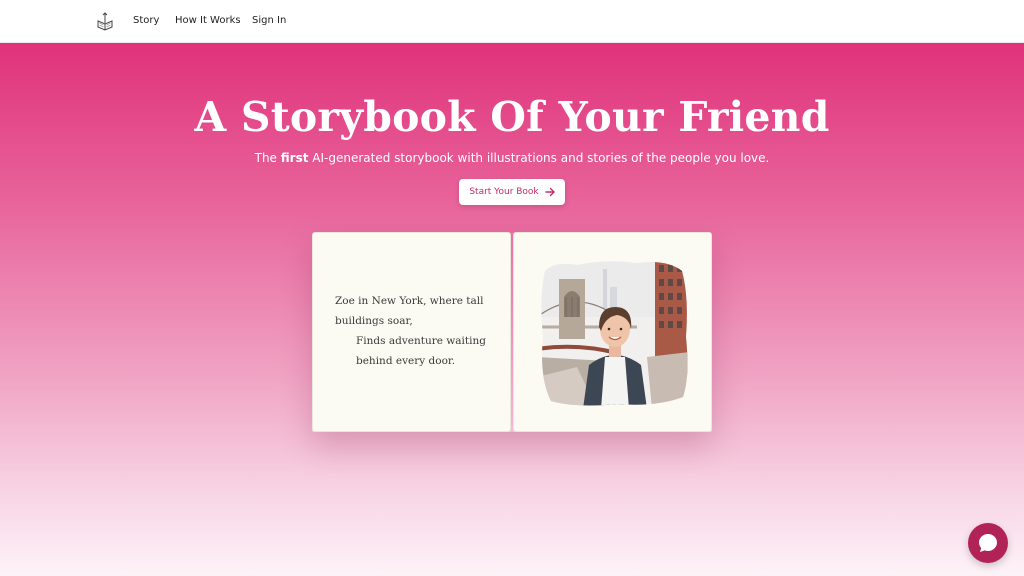  Describe the element at coordinates (549, 192) in the screenshot. I see `arrow-right-icon` at that location.